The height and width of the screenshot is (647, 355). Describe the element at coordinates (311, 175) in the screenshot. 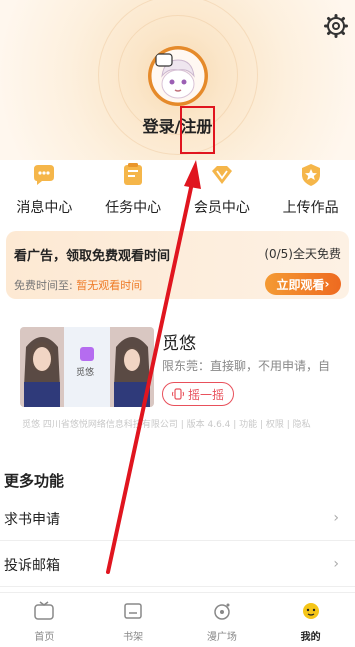

I see `upload-icon` at that location.